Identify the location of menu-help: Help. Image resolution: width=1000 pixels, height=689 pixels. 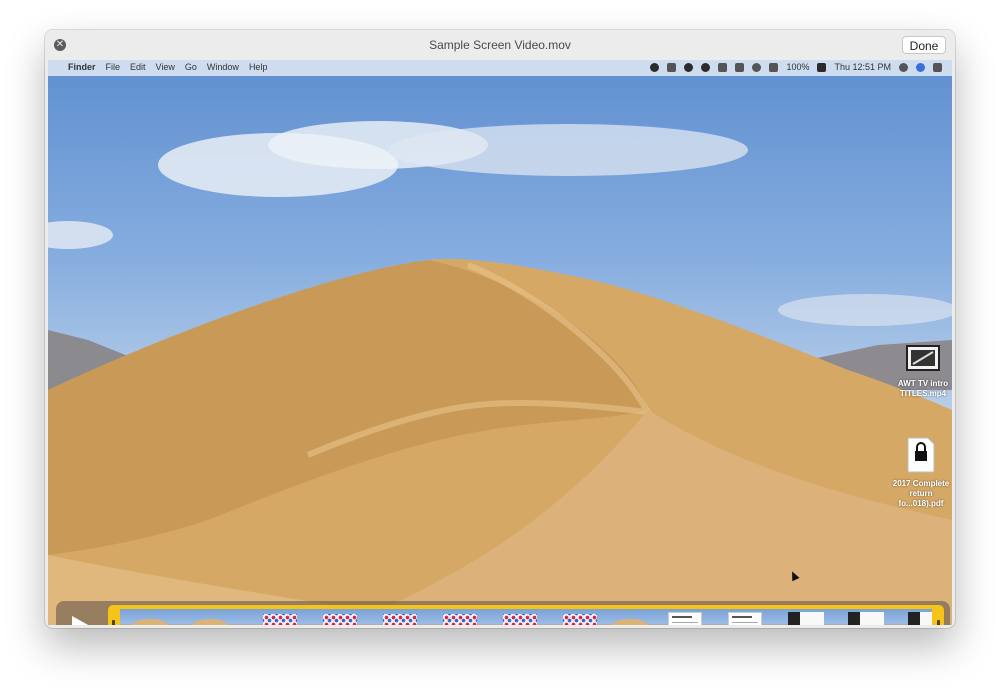
(258, 67).